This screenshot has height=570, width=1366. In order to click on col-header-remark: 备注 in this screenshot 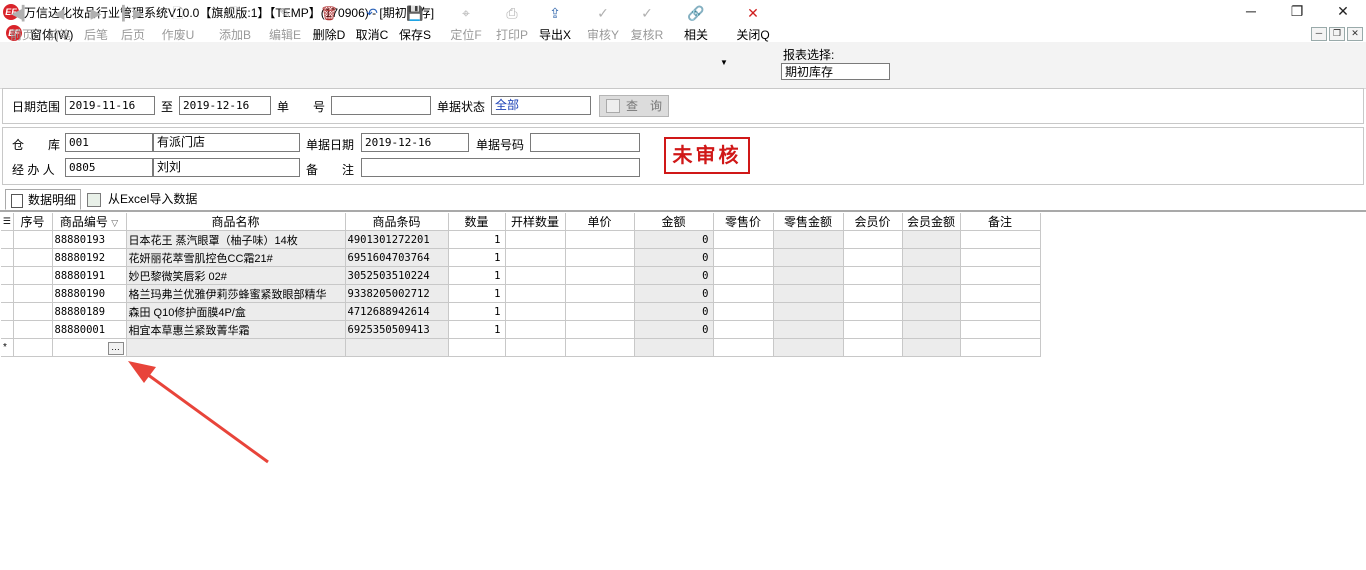, I will do `click(1000, 222)`.